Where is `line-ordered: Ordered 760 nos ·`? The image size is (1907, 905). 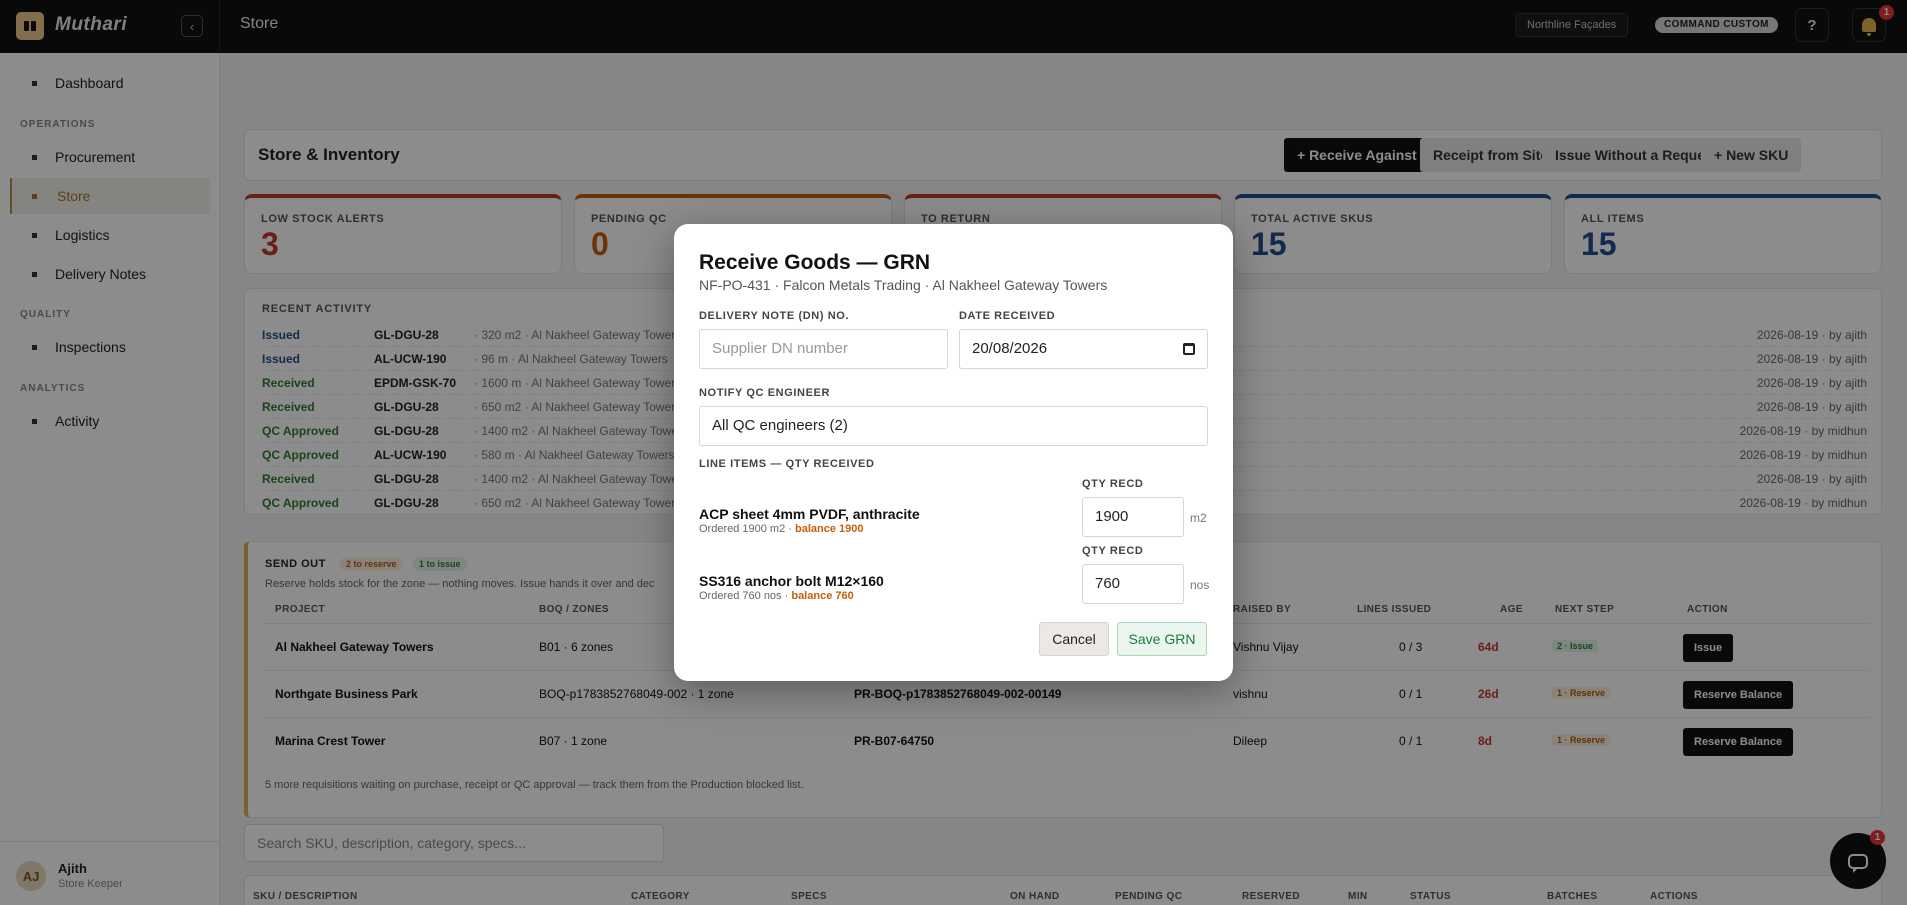 line-ordered: Ordered 760 nos · is located at coordinates (744, 596).